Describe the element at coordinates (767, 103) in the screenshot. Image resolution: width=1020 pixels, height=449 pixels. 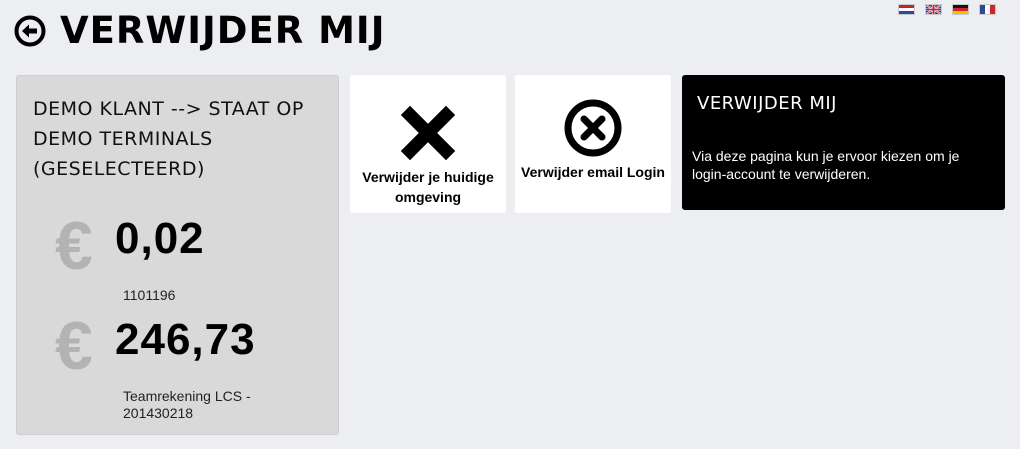
I see `info-title: VERWIJDER MIJ` at that location.